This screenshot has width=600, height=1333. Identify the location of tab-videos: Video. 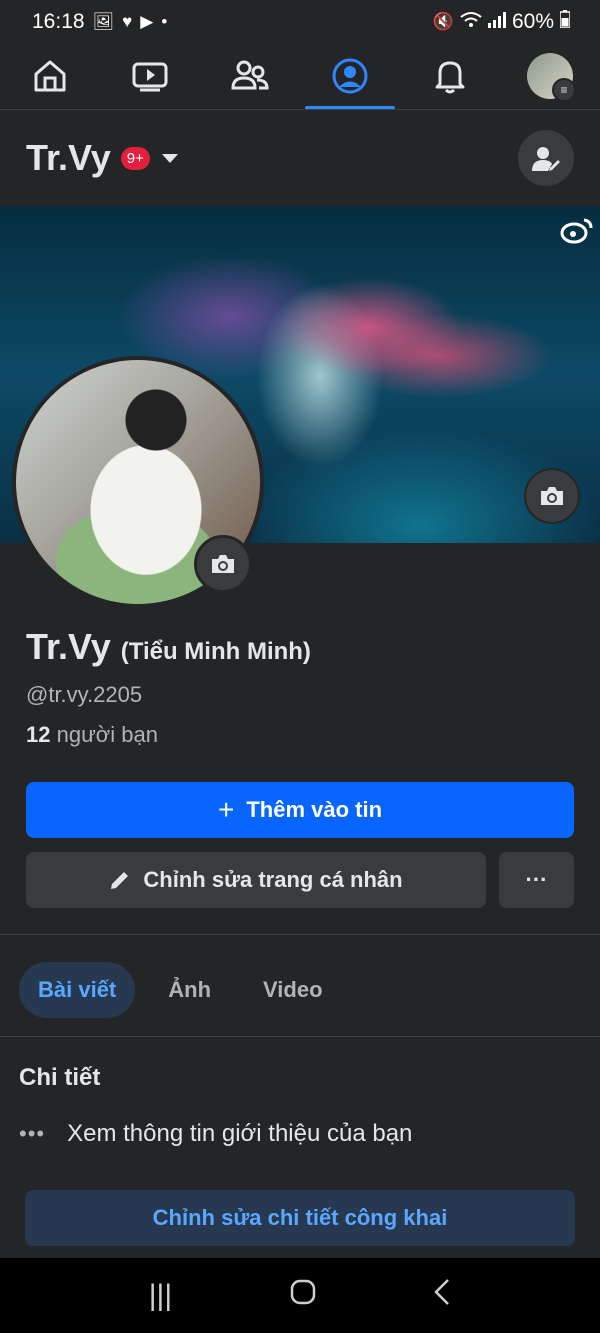
(293, 990).